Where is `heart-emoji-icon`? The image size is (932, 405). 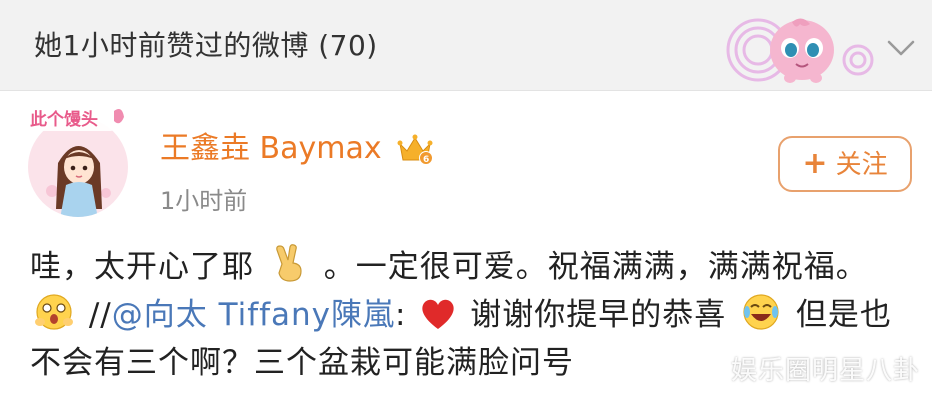 heart-emoji-icon is located at coordinates (438, 314).